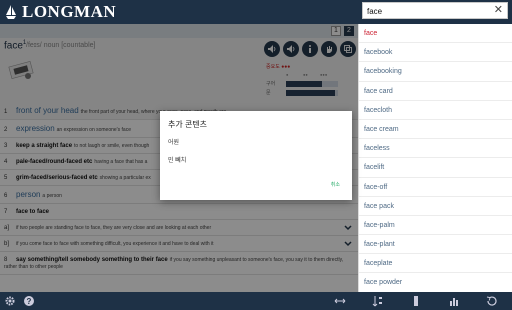 Image resolution: width=512 pixels, height=310 pixels. What do you see at coordinates (435, 226) in the screenshot?
I see `result-item: face-palm` at bounding box center [435, 226].